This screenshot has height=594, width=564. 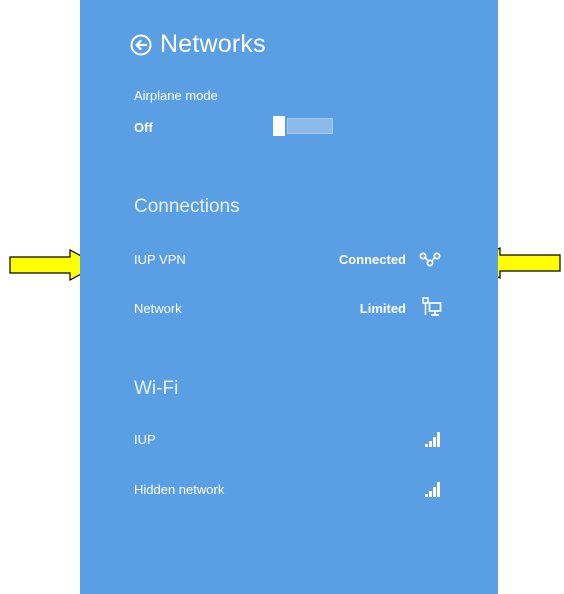 What do you see at coordinates (310, 126) in the screenshot?
I see `toggle-track` at bounding box center [310, 126].